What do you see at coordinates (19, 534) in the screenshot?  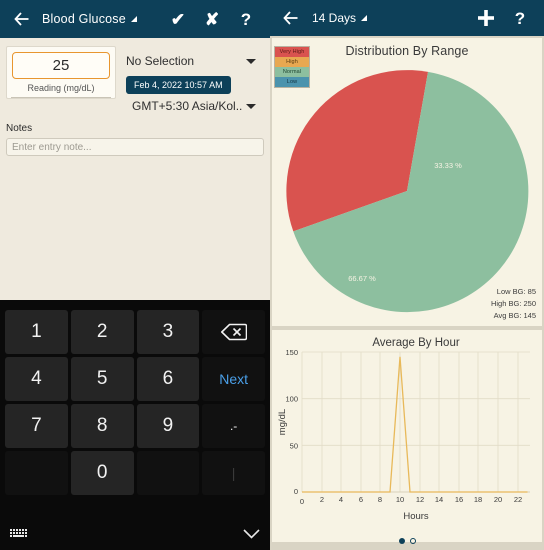 I see `keyboard-switch-icon` at bounding box center [19, 534].